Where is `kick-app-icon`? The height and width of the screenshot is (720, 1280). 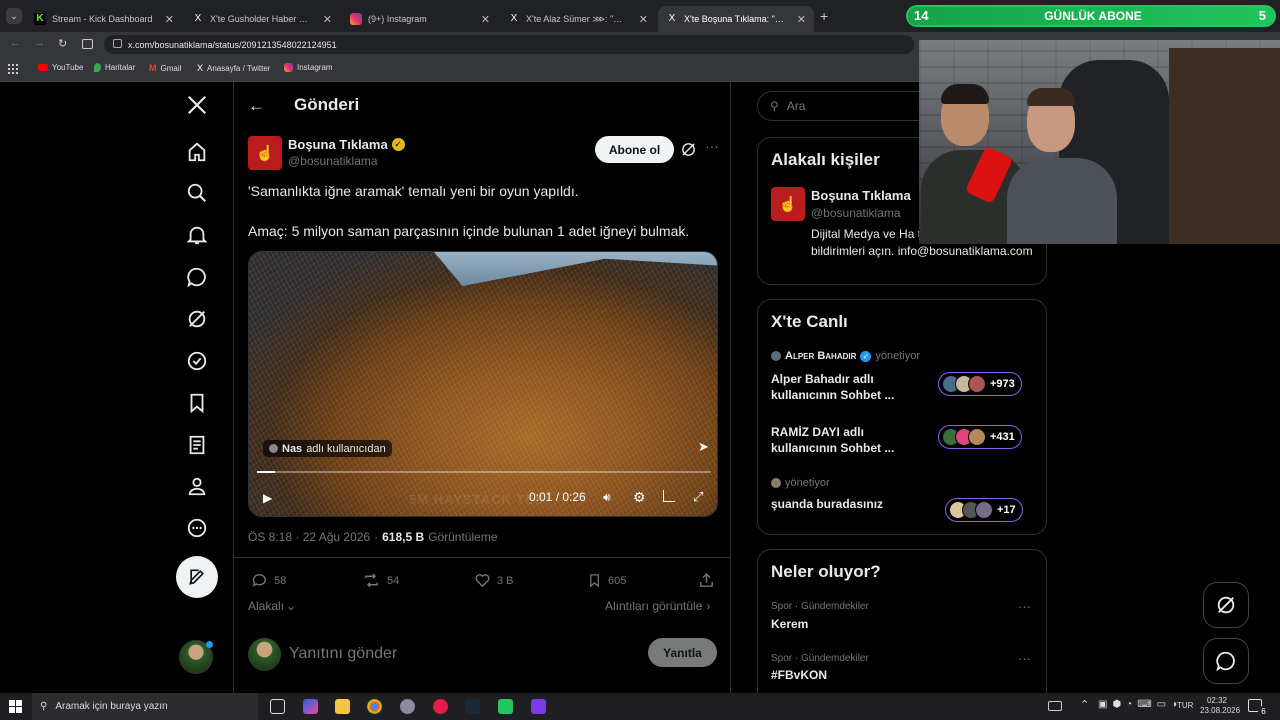
kick-app-icon is located at coordinates (505, 706).